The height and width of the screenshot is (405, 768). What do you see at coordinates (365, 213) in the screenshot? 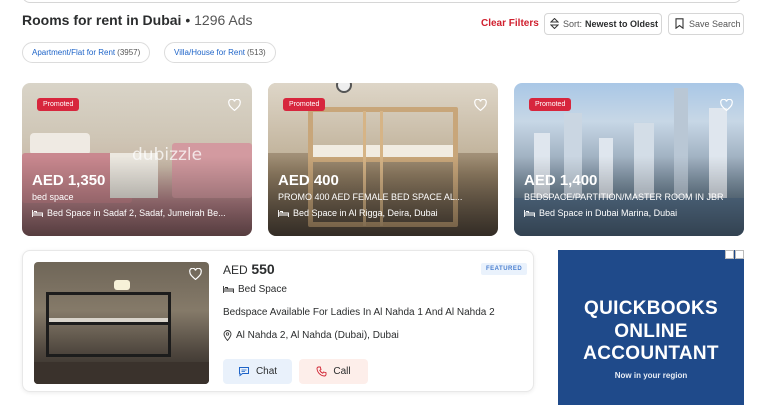
I see `location-text: Bed Space in Al Rigga, Deira, Dubai` at bounding box center [365, 213].